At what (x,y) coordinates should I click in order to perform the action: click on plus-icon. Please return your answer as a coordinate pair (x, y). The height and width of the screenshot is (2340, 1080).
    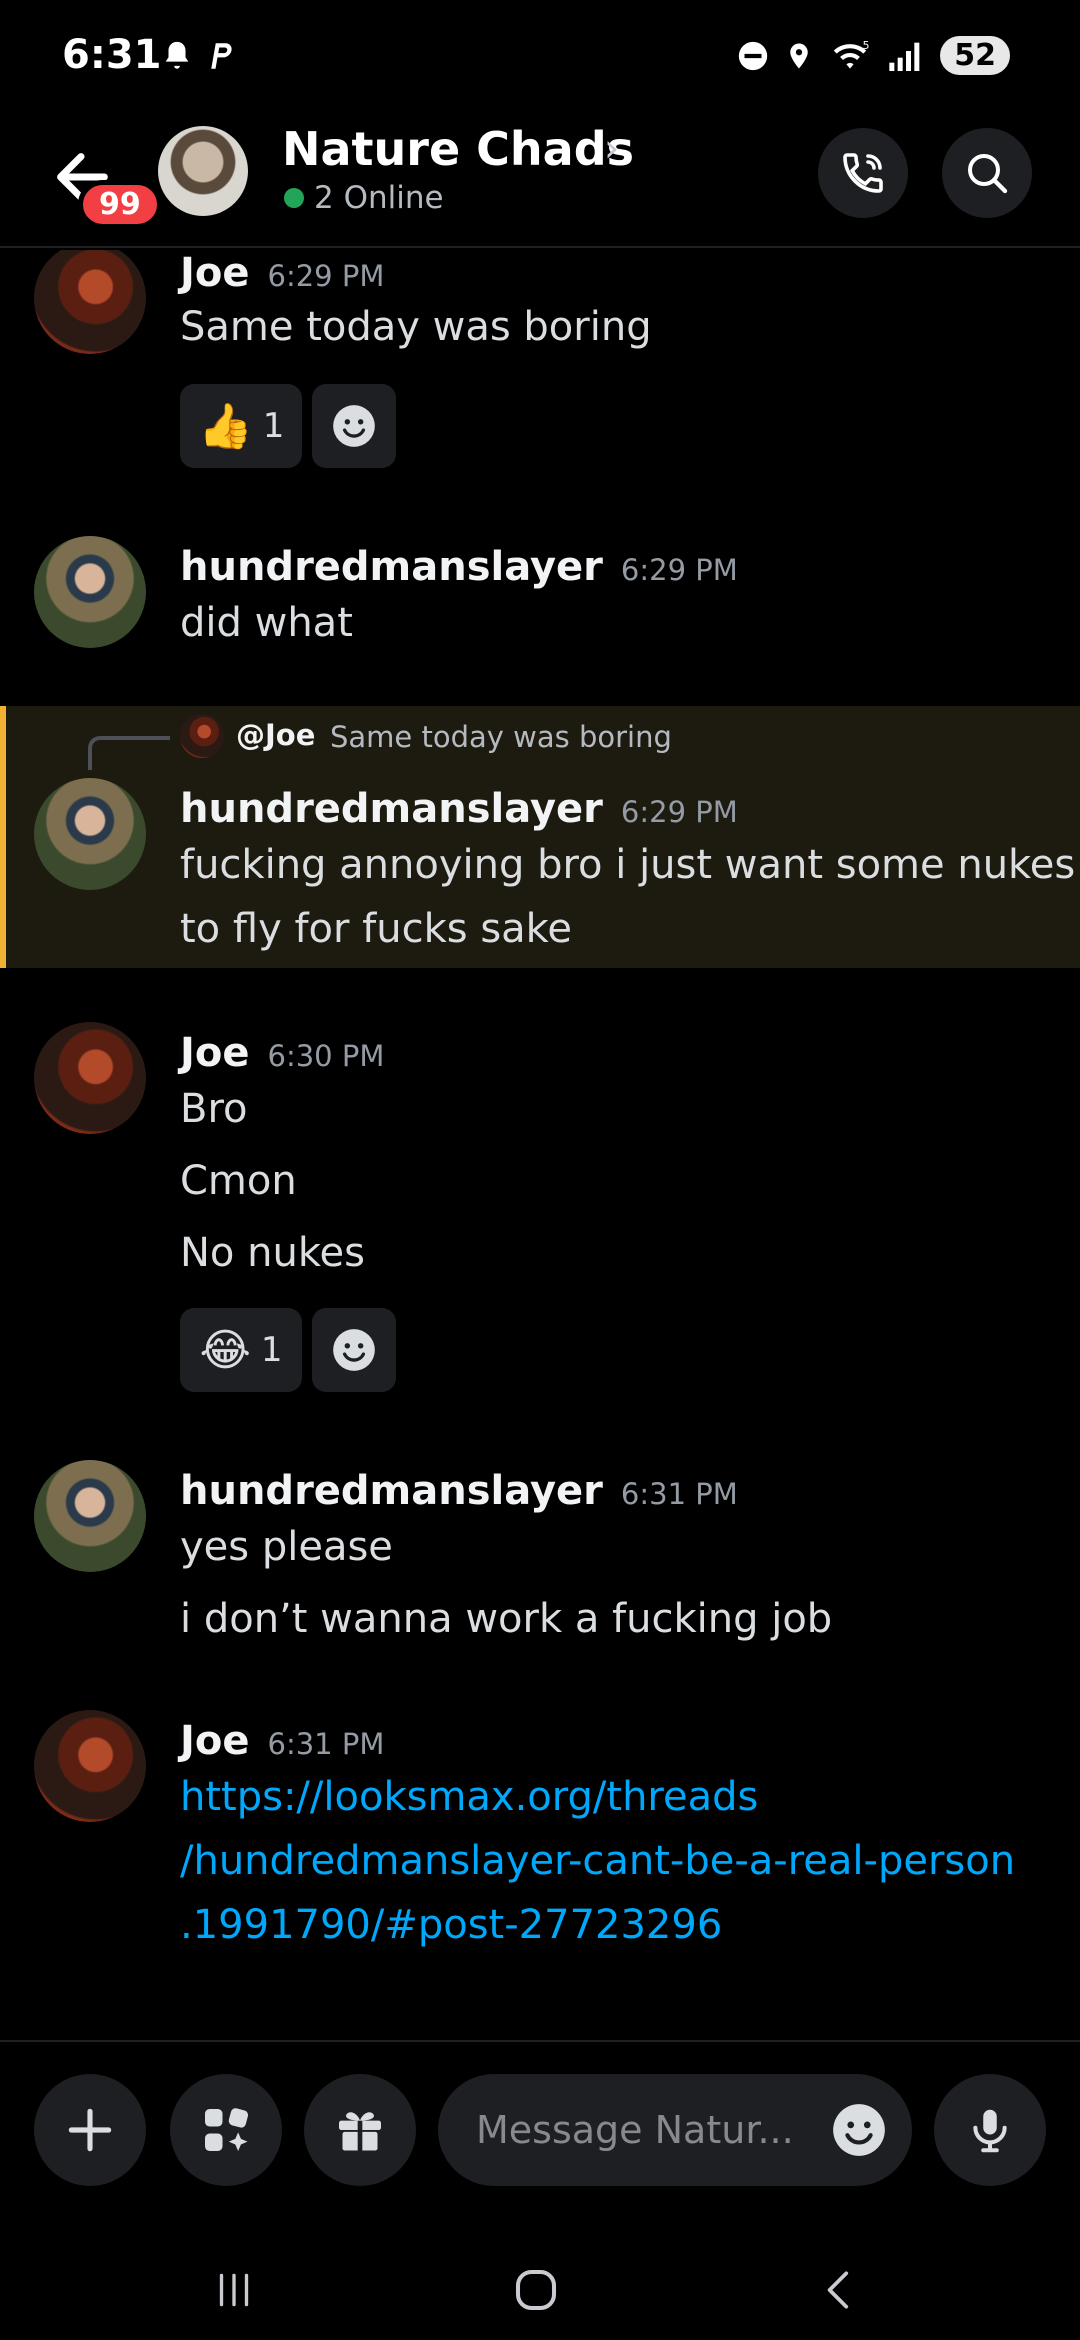
    Looking at the image, I should click on (90, 2130).